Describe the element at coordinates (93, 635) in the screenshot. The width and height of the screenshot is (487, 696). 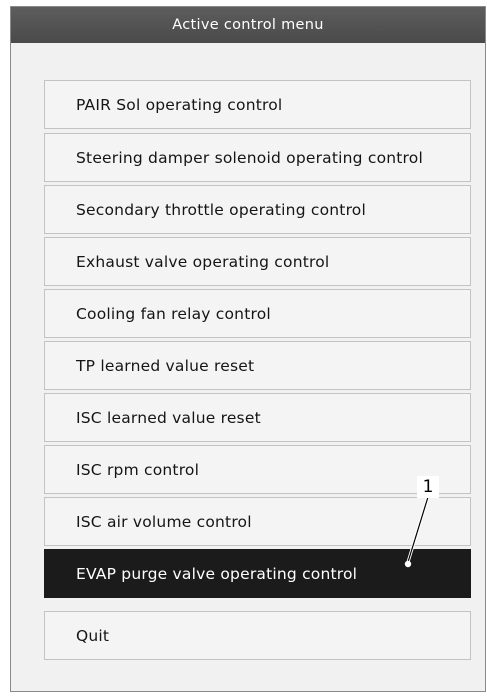
I see `quit-button-label: Quit` at that location.